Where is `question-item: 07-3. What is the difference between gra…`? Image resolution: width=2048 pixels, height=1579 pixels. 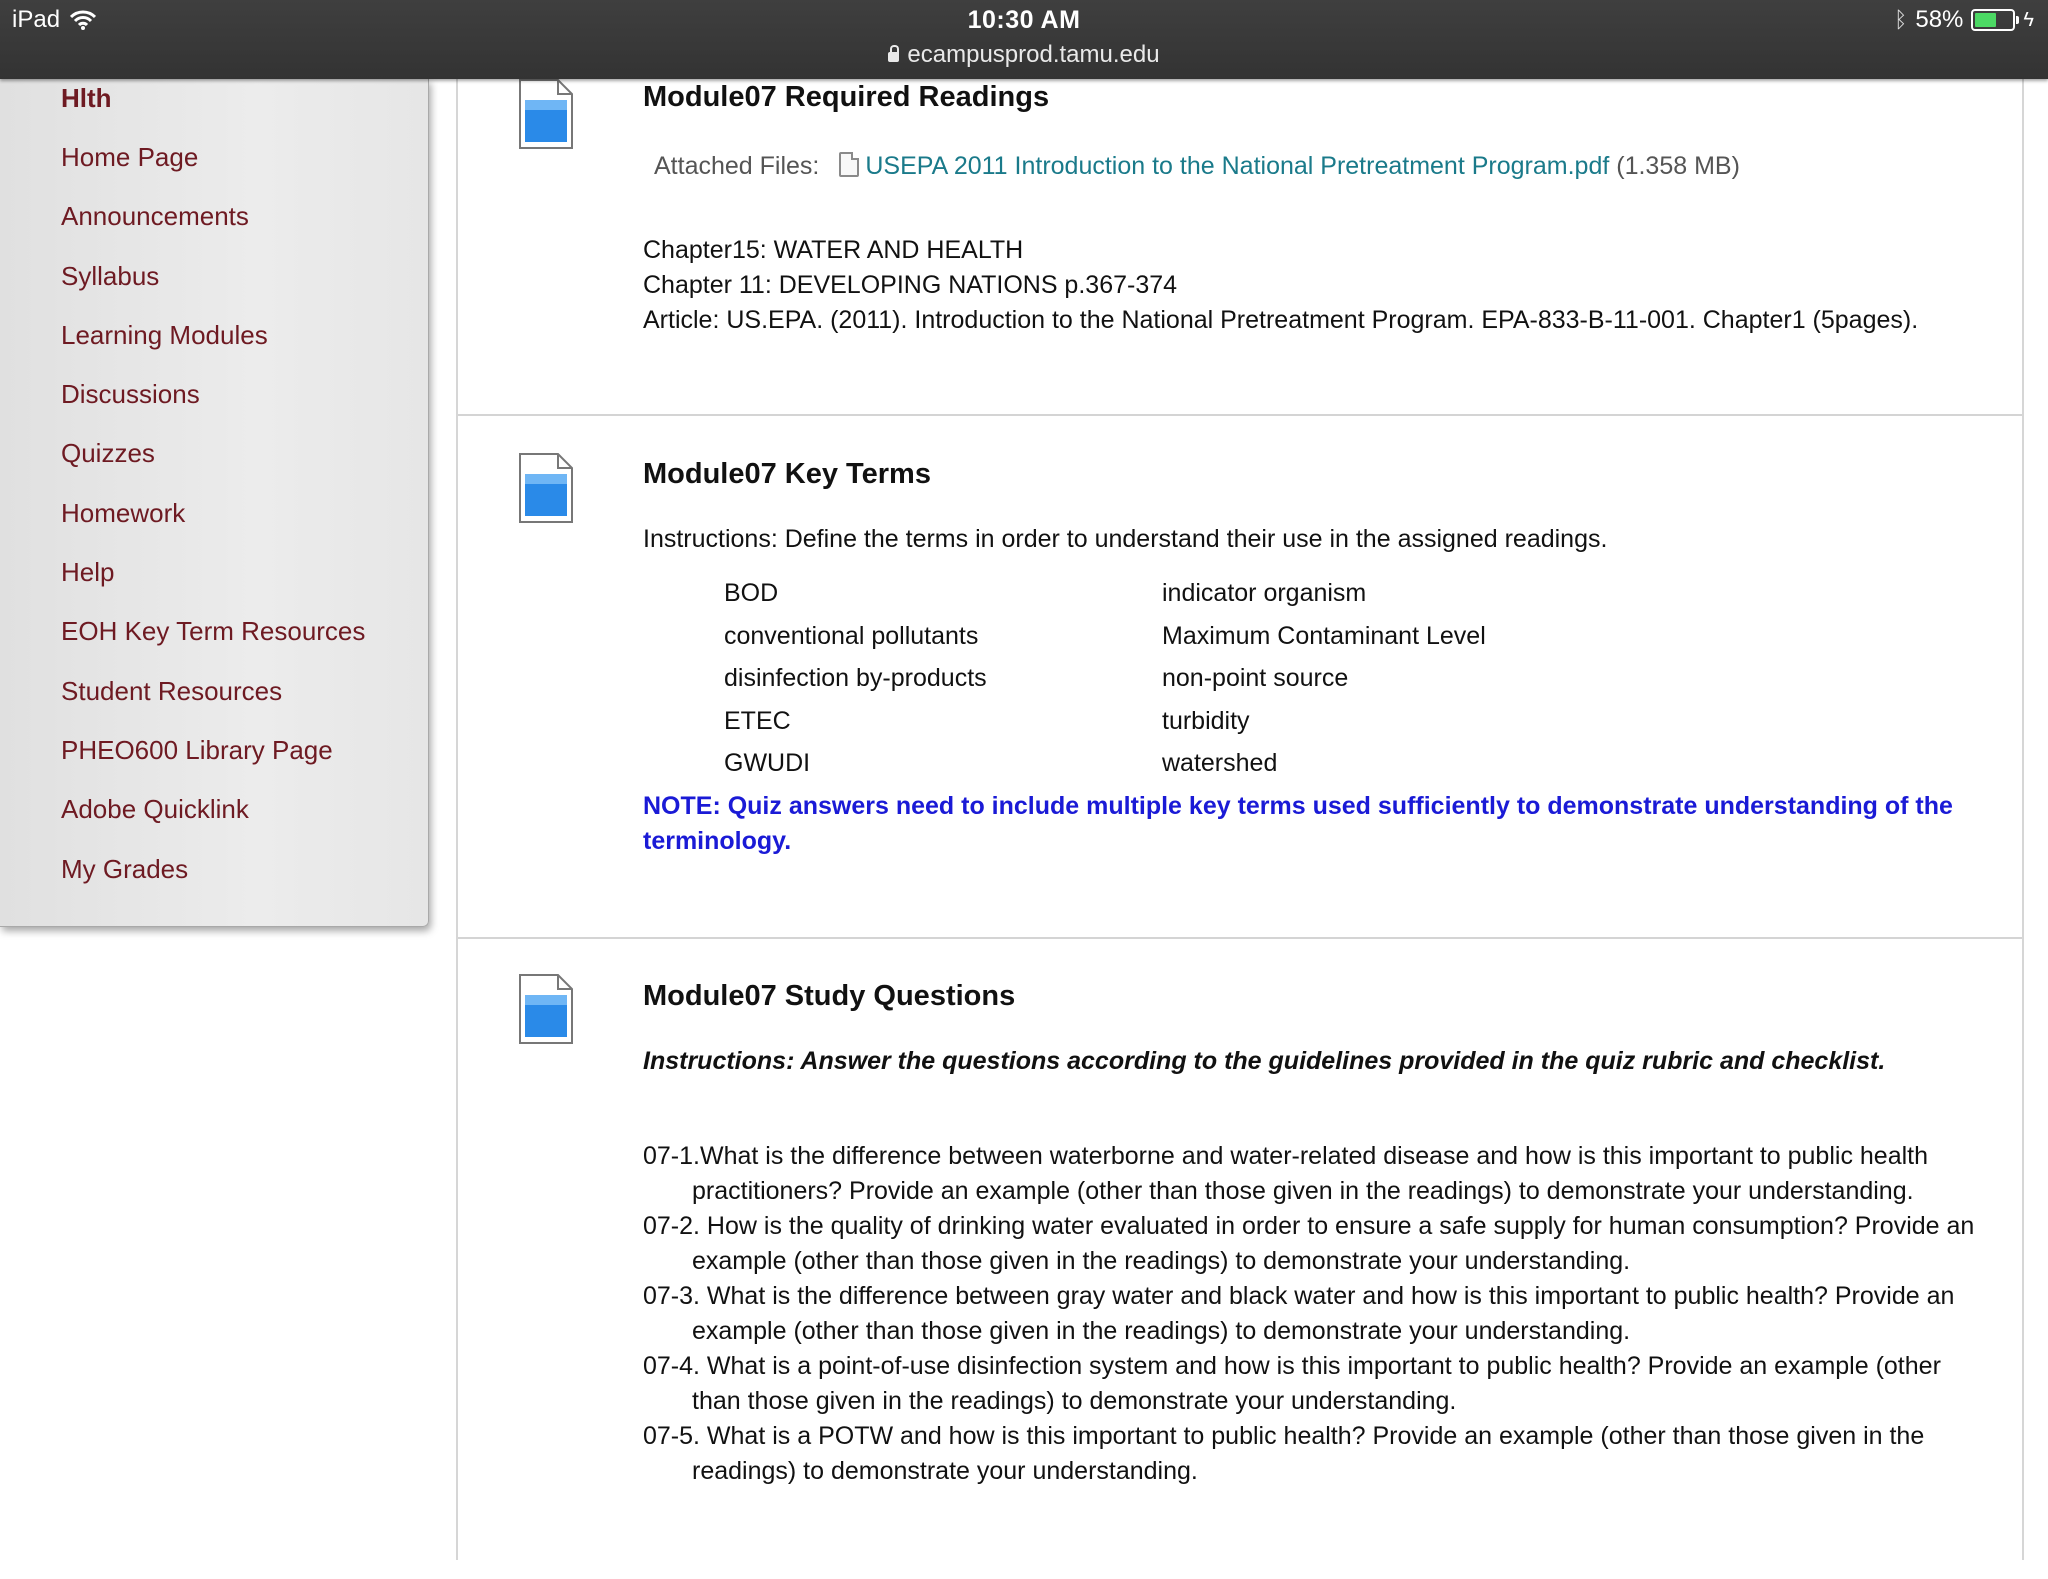 question-item: 07-3. What is the difference between gra… is located at coordinates (1299, 1313).